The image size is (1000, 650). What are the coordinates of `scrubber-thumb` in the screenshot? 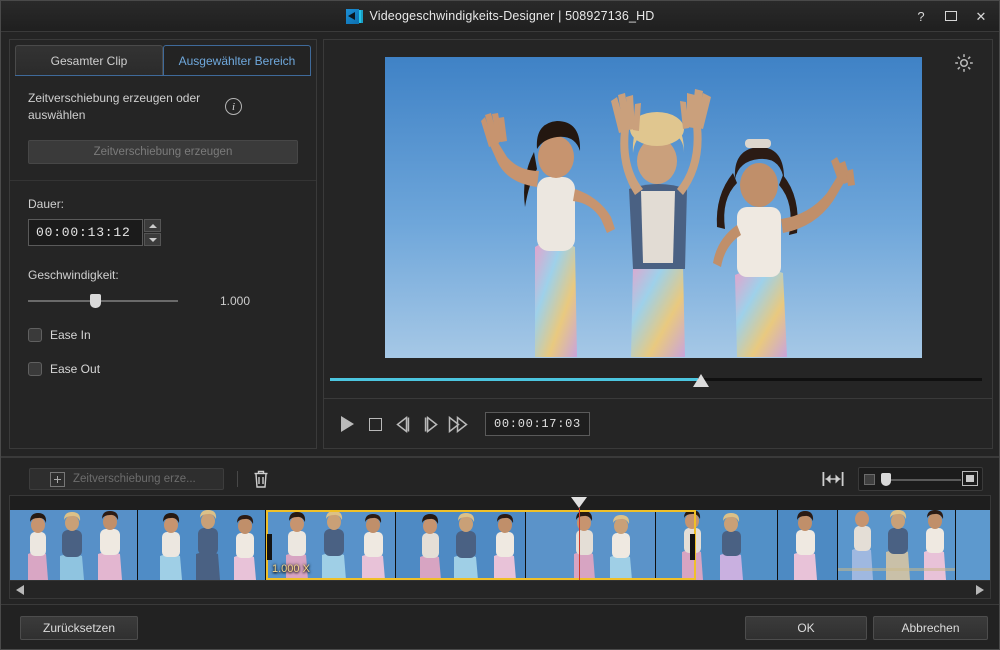 It's located at (701, 380).